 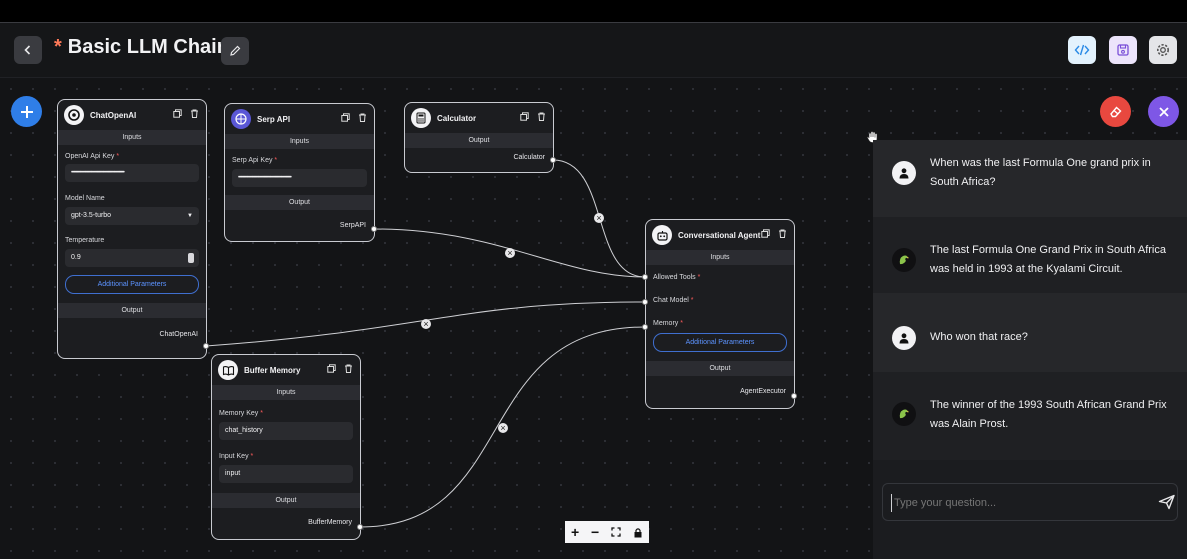 I want to click on clear-chat-button, so click(x=1115, y=111).